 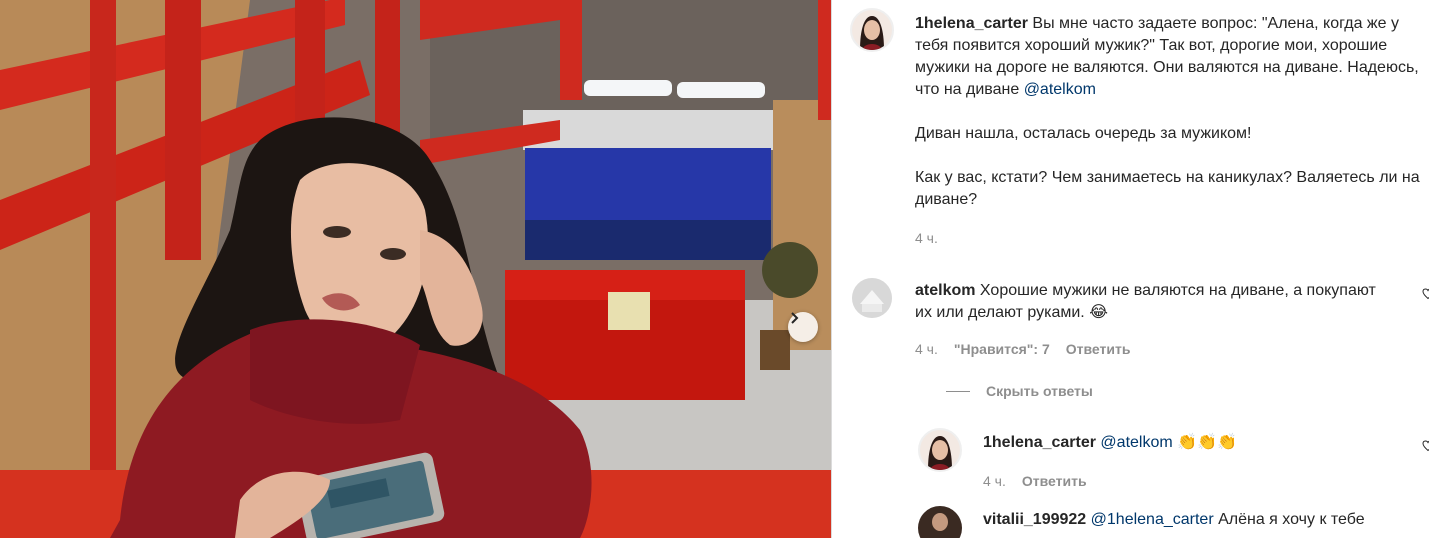 What do you see at coordinates (1207, 442) in the screenshot?
I see `clapping-hands-emoji-icon: 👏👏👏` at bounding box center [1207, 442].